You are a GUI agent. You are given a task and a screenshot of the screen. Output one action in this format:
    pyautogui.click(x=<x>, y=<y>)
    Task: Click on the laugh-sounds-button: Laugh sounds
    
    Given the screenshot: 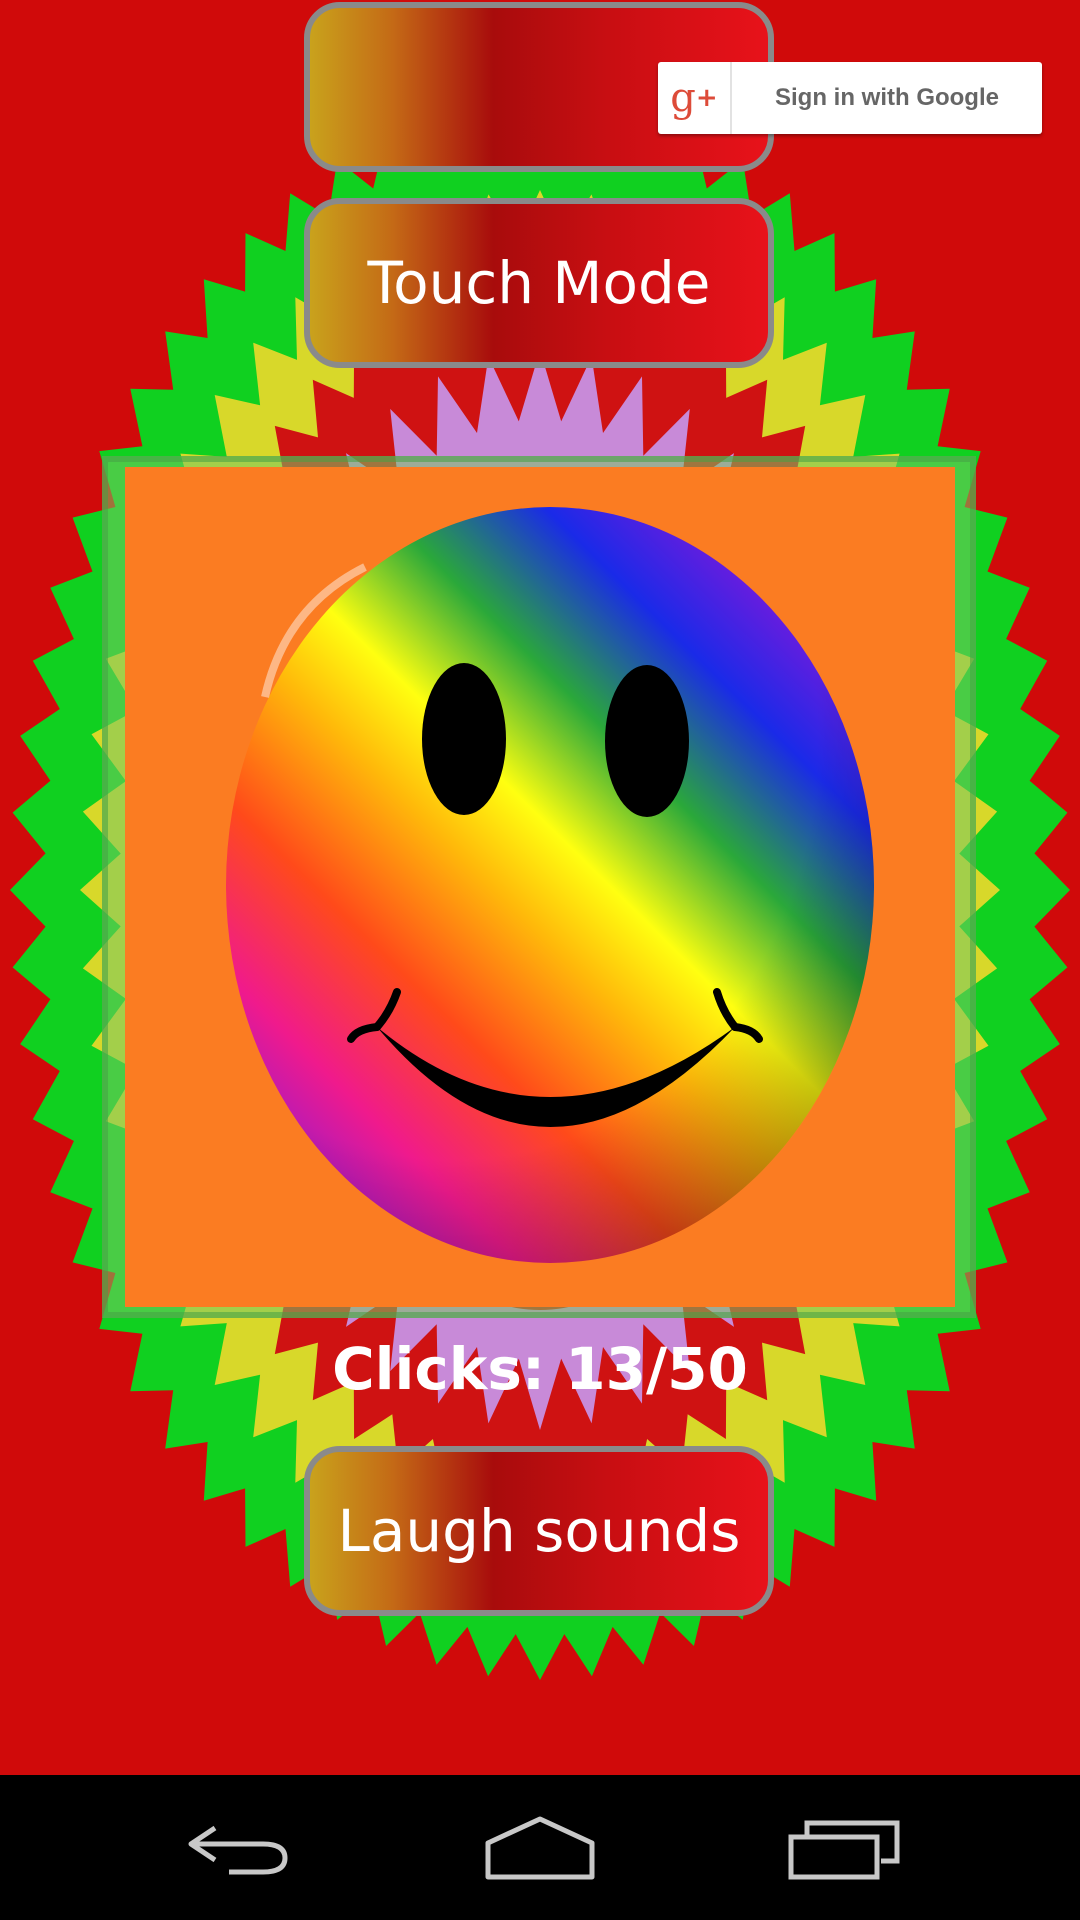 What is the action you would take?
    pyautogui.click(x=539, y=1531)
    